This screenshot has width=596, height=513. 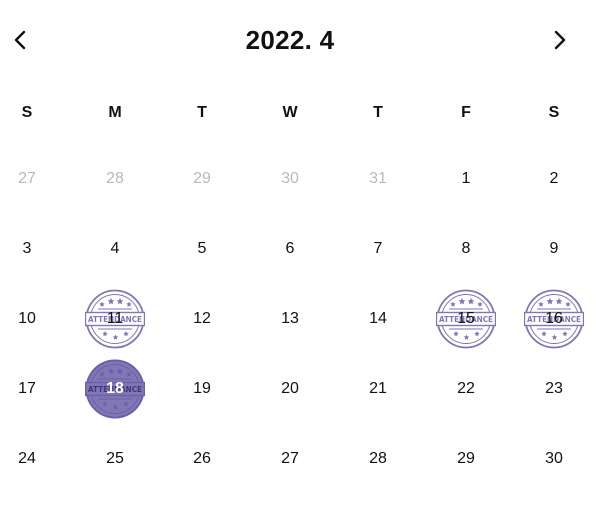 I want to click on month-title: 2022. 4, so click(x=290, y=40).